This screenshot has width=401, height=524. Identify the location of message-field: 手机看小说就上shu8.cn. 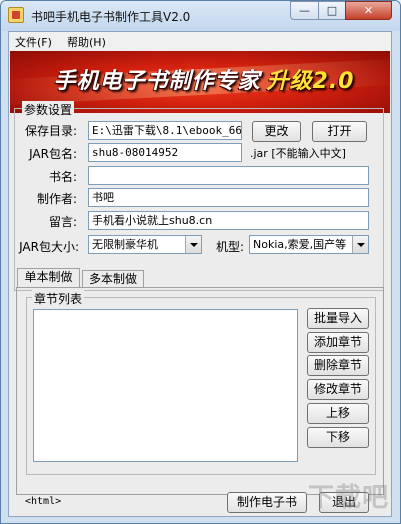
(228, 220).